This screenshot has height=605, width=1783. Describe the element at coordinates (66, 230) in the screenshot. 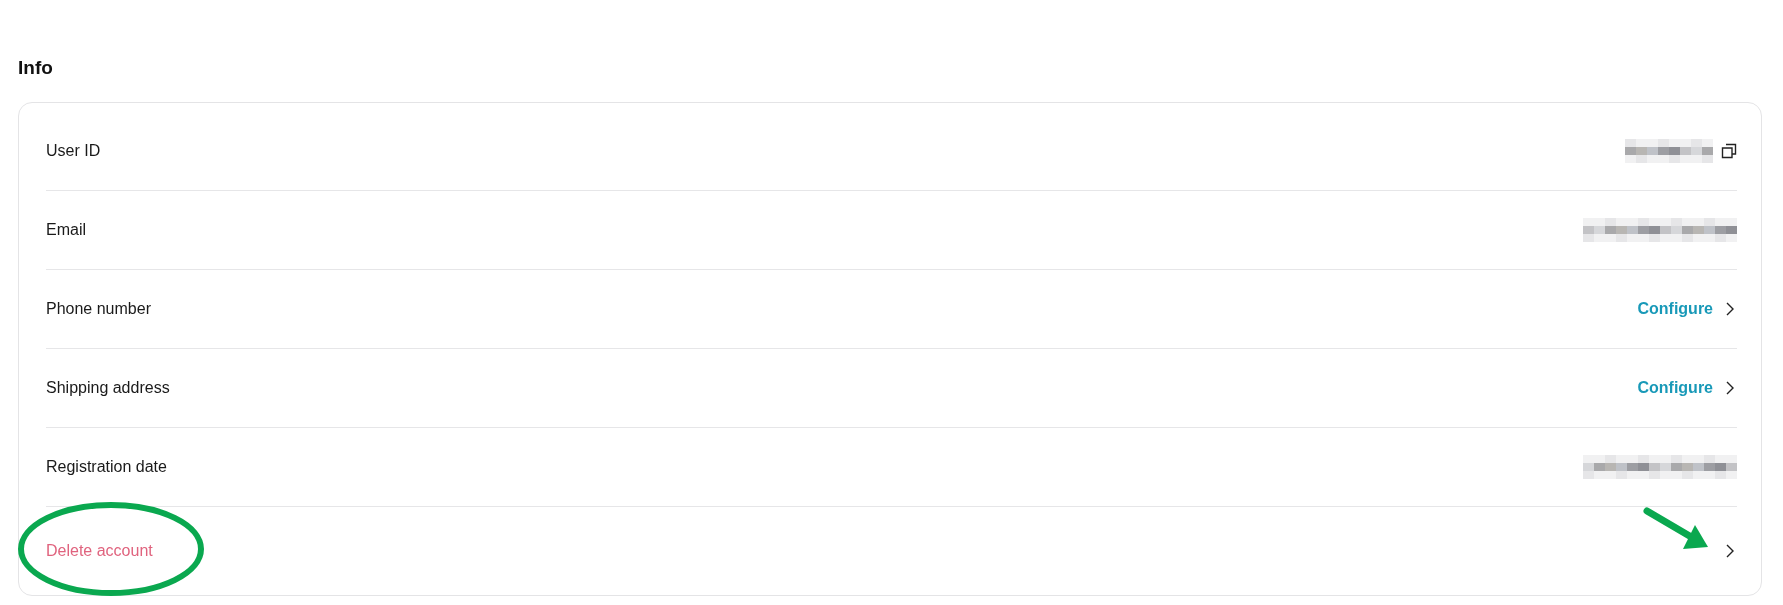

I see `row-label: Email` at that location.